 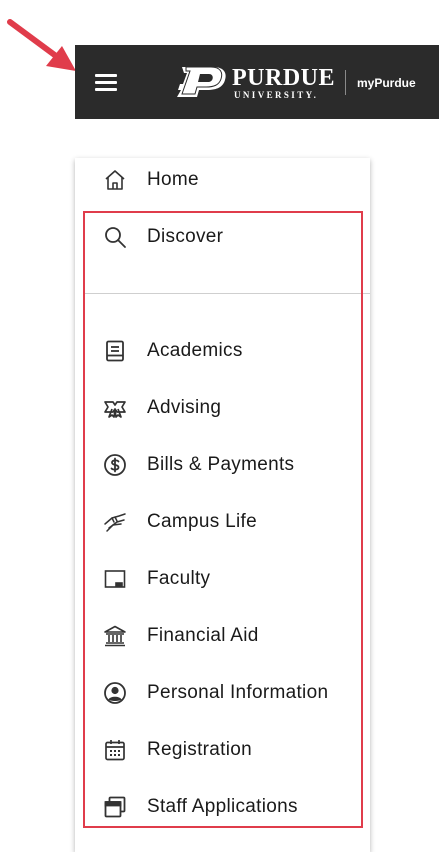 I want to click on menu-item-label: Registration, so click(x=199, y=749).